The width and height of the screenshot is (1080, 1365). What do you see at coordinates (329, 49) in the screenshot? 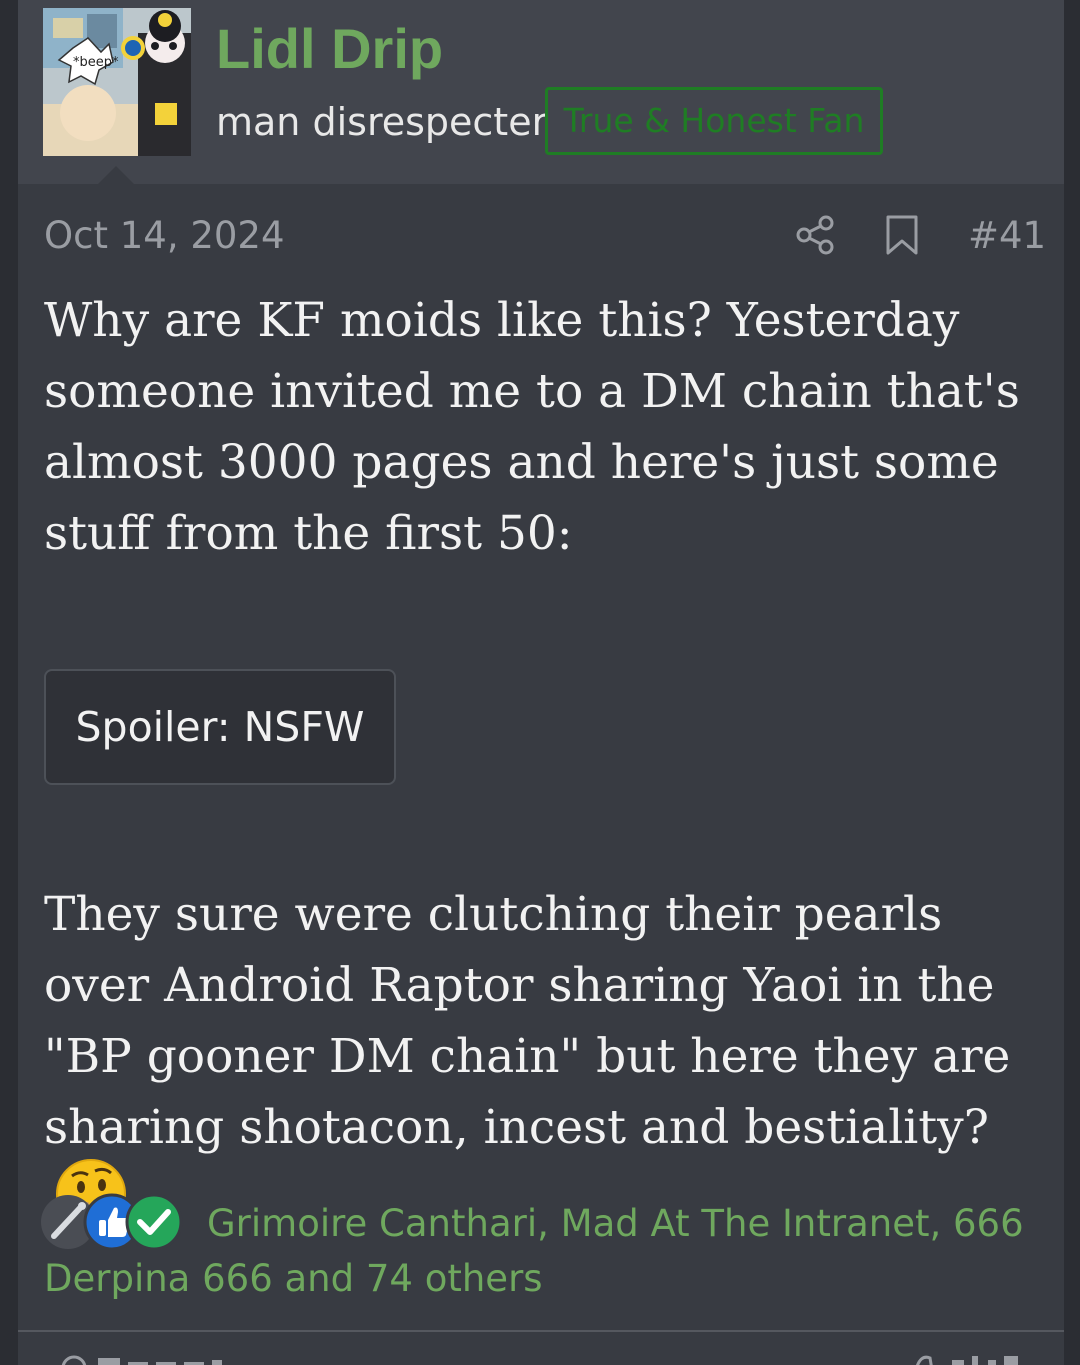
I see `username: Lidl Drip` at bounding box center [329, 49].